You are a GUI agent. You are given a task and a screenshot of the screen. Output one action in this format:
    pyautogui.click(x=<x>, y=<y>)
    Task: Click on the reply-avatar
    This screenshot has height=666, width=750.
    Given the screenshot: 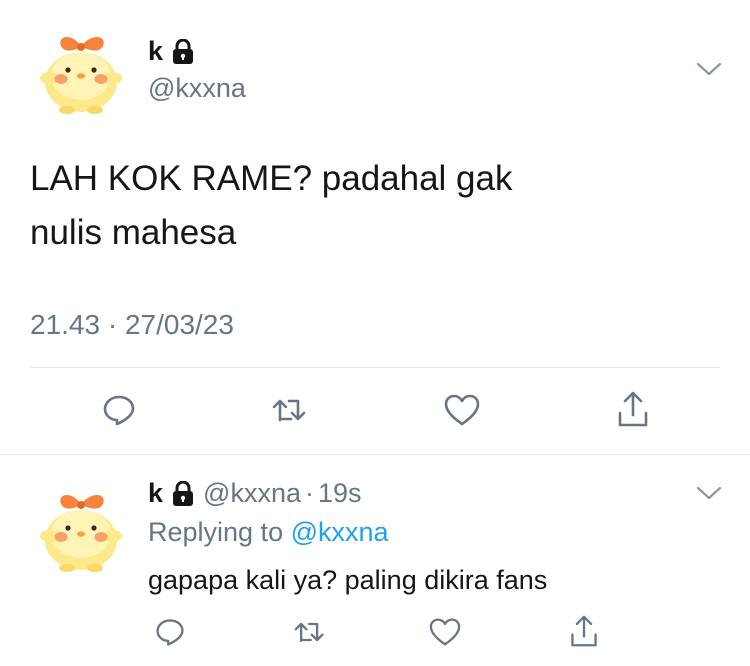 What is the action you would take?
    pyautogui.click(x=83, y=530)
    